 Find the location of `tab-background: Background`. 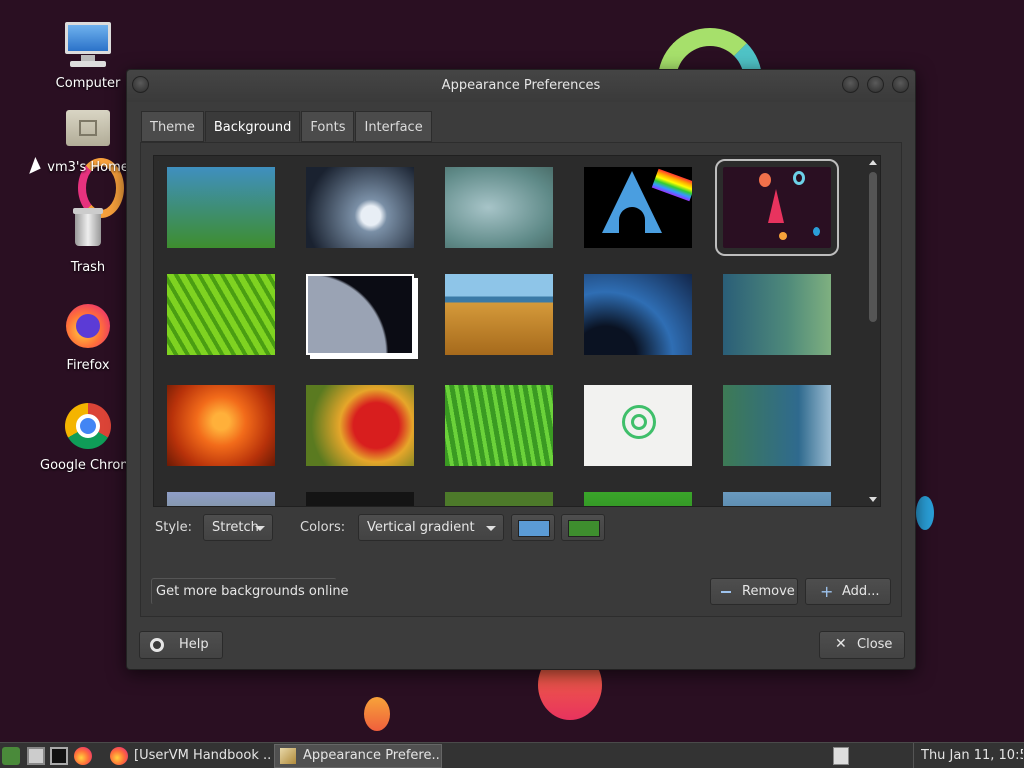

tab-background: Background is located at coordinates (252, 126).